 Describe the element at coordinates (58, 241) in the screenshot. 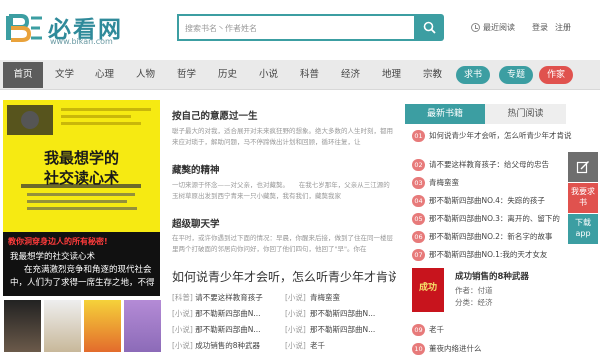

I see `cover-tagline: 教你洞穿身边人的所有秘密!` at that location.